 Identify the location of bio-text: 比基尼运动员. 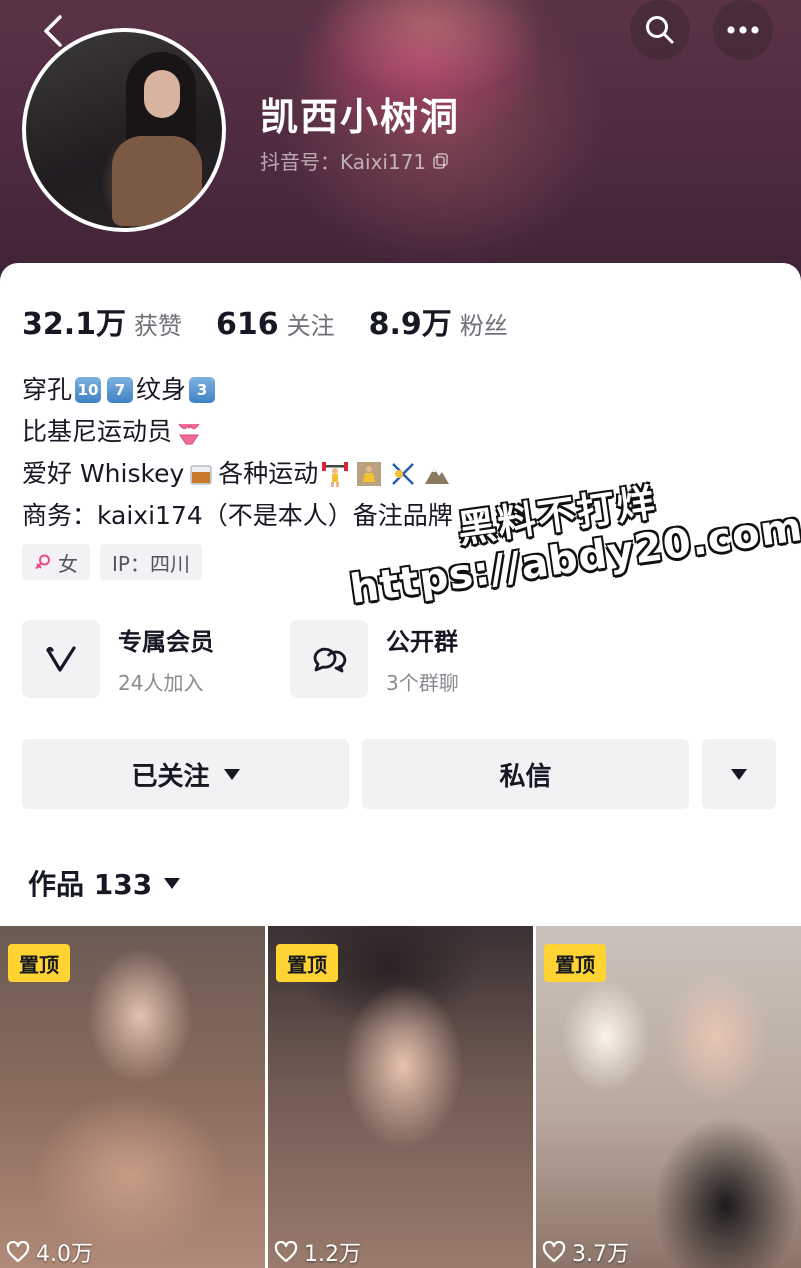
(97, 431).